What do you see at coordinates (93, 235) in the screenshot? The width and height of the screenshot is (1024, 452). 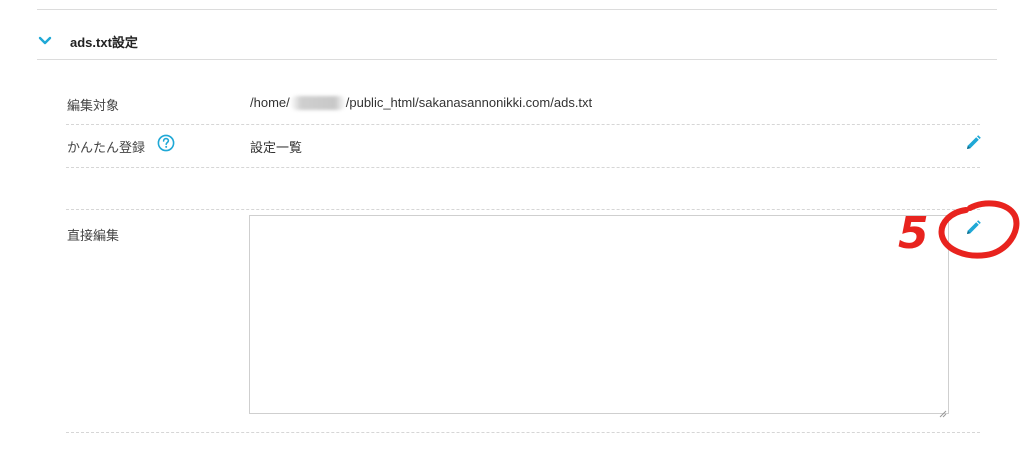 I see `direct-label: 直接編集` at bounding box center [93, 235].